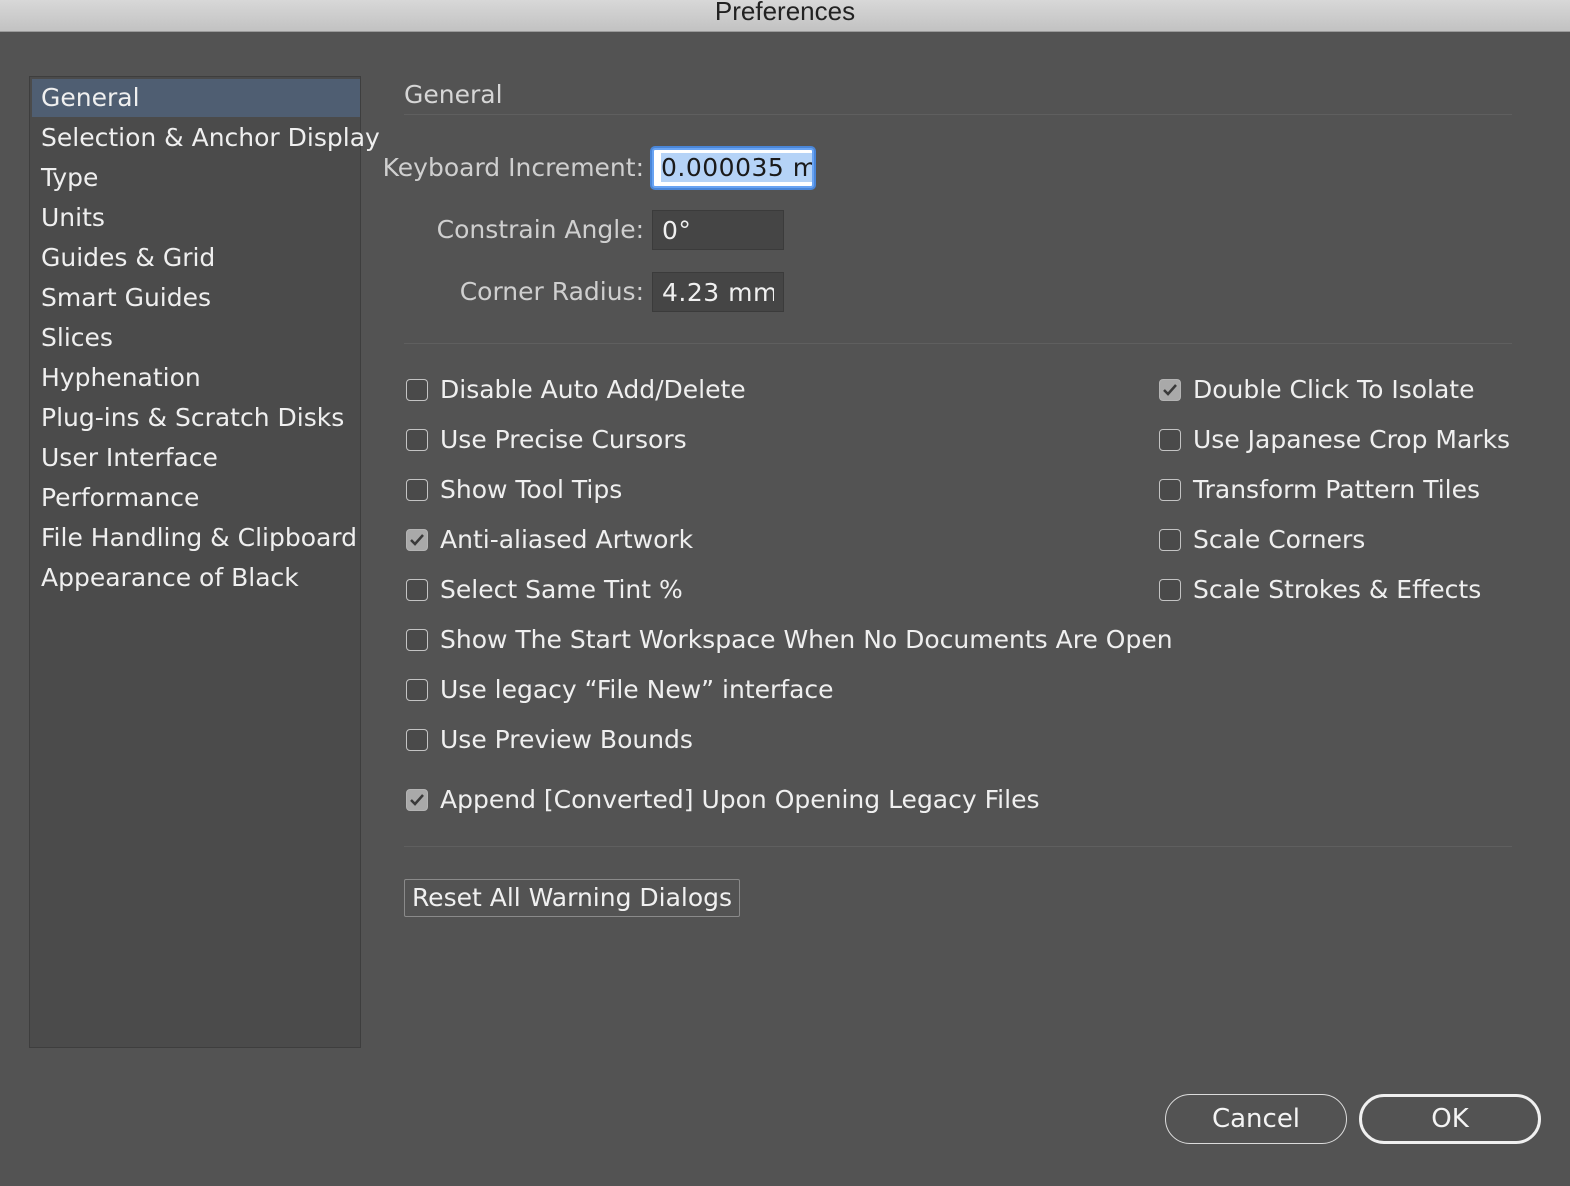 The width and height of the screenshot is (1570, 1186). I want to click on constrain-angle-label: Constrain Angle:, so click(540, 229).